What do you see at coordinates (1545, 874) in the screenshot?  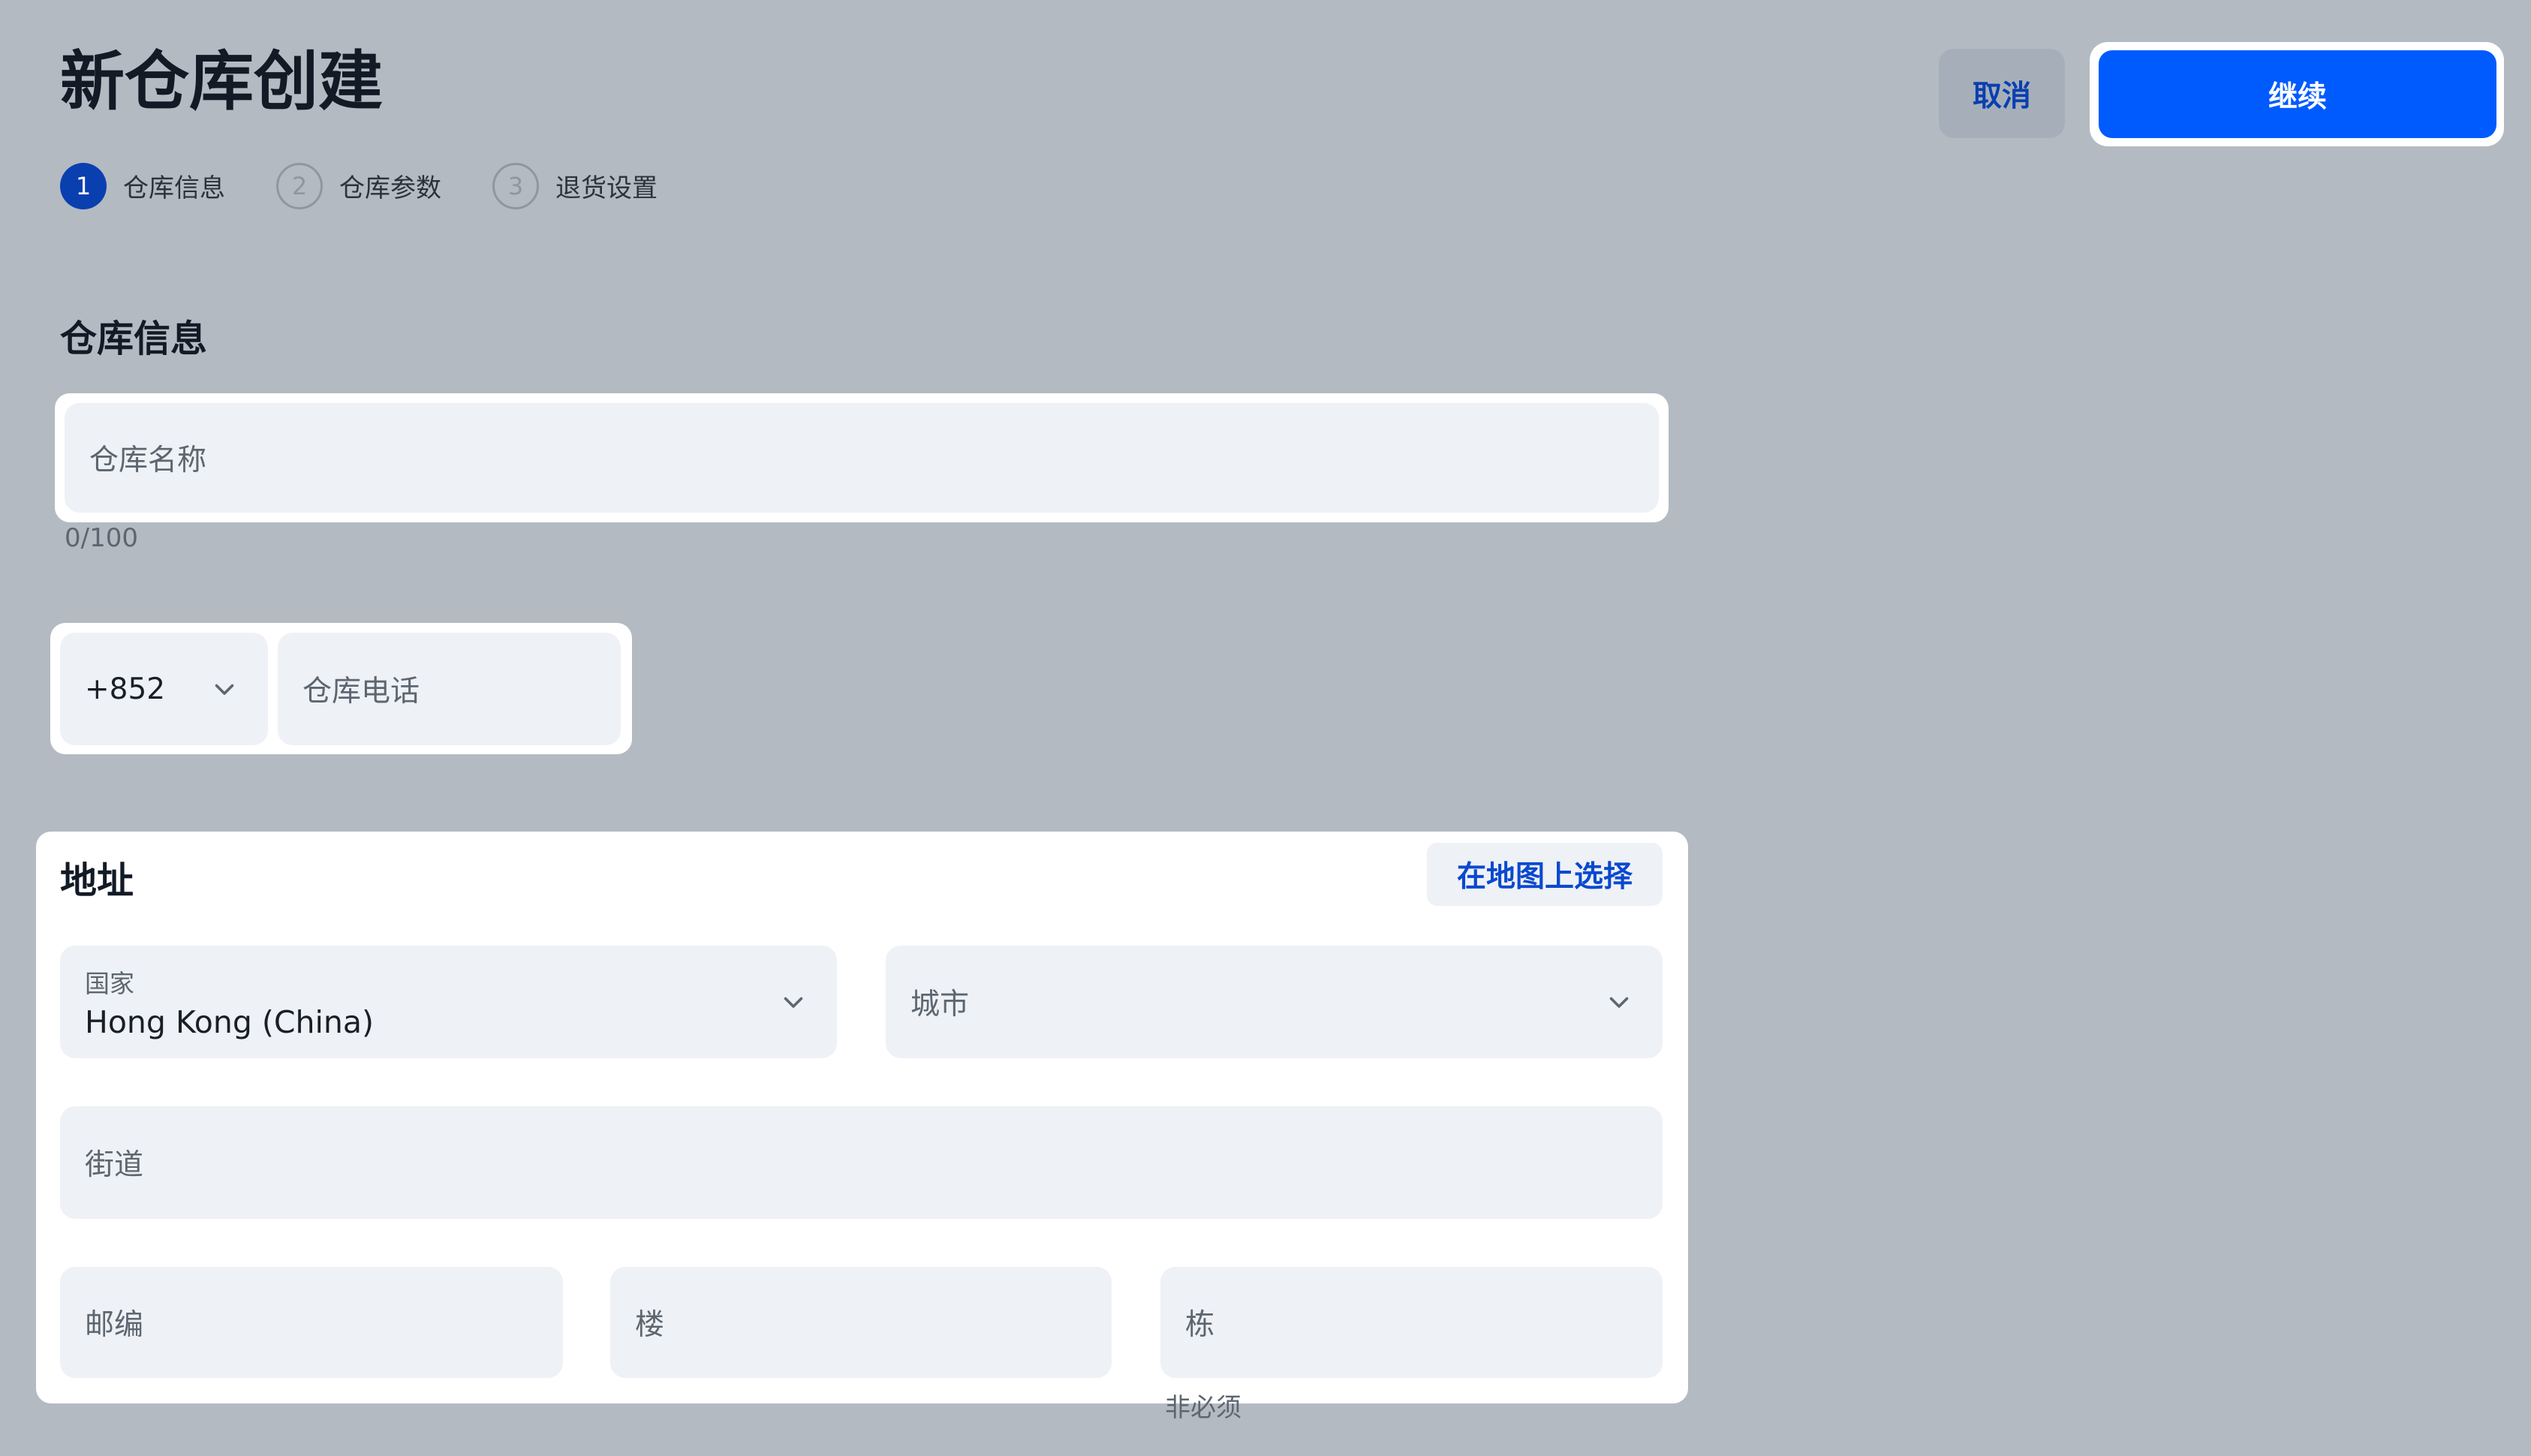 I see `select-on-map-button: 在地图上选择` at bounding box center [1545, 874].